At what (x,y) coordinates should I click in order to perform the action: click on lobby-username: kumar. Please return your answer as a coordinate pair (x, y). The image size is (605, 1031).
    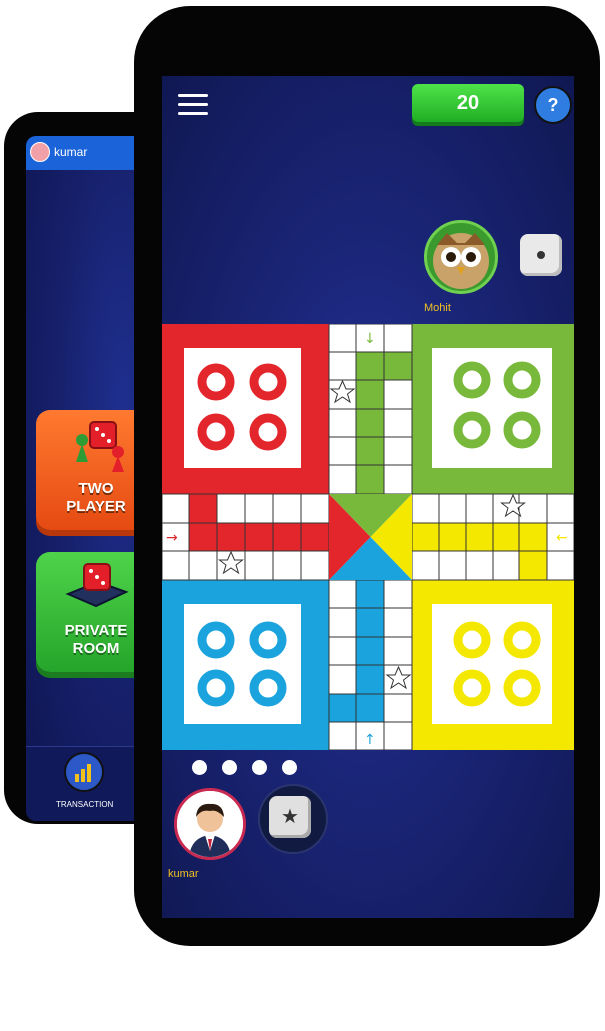
    Looking at the image, I should click on (71, 152).